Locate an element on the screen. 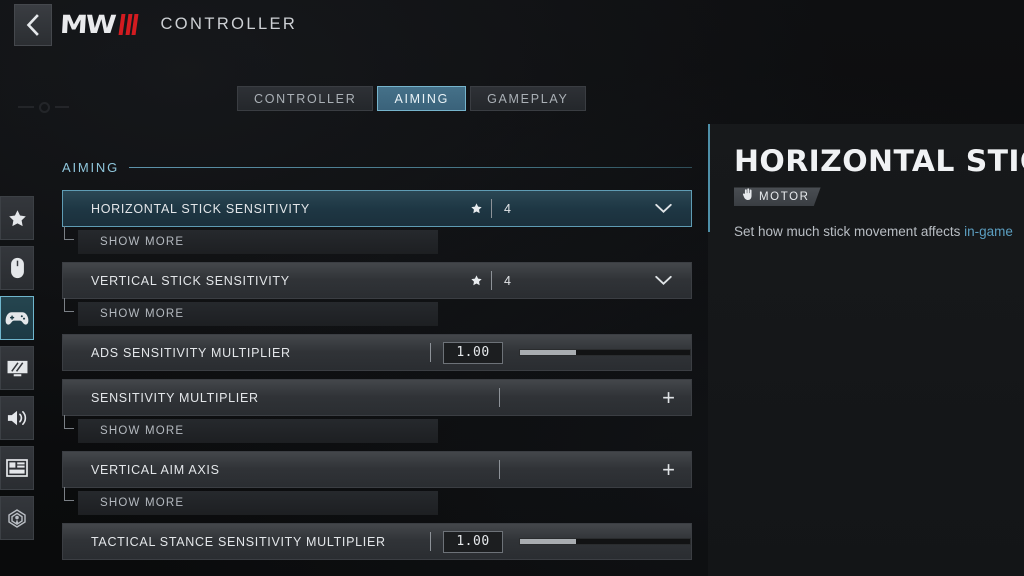 The image size is (1024, 576). speaker-icon is located at coordinates (17, 418).